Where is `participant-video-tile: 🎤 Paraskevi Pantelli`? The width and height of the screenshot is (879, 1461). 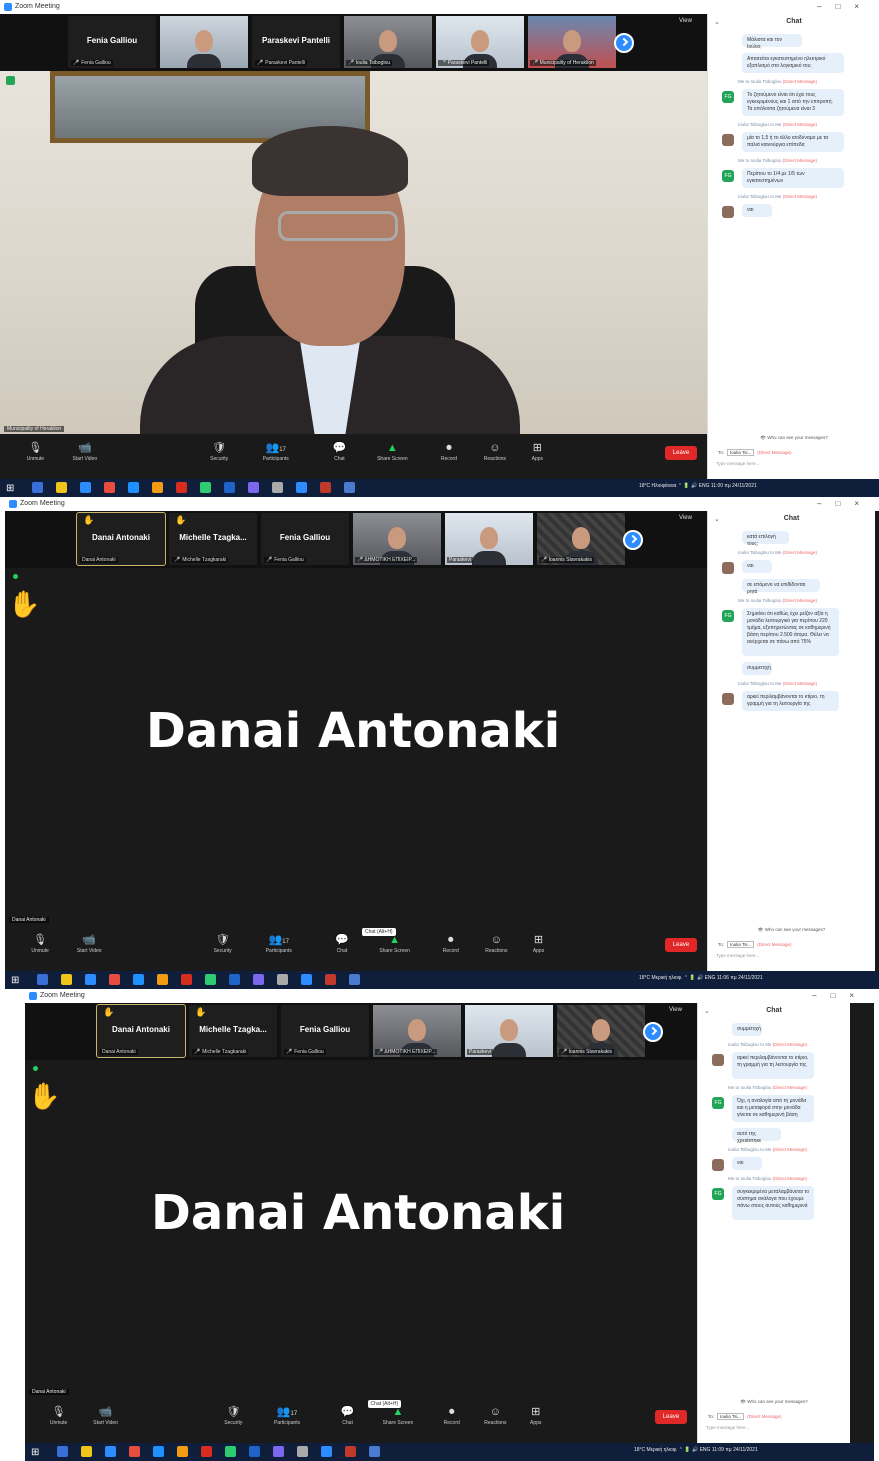 participant-video-tile: 🎤 Paraskevi Pantelli is located at coordinates (480, 42).